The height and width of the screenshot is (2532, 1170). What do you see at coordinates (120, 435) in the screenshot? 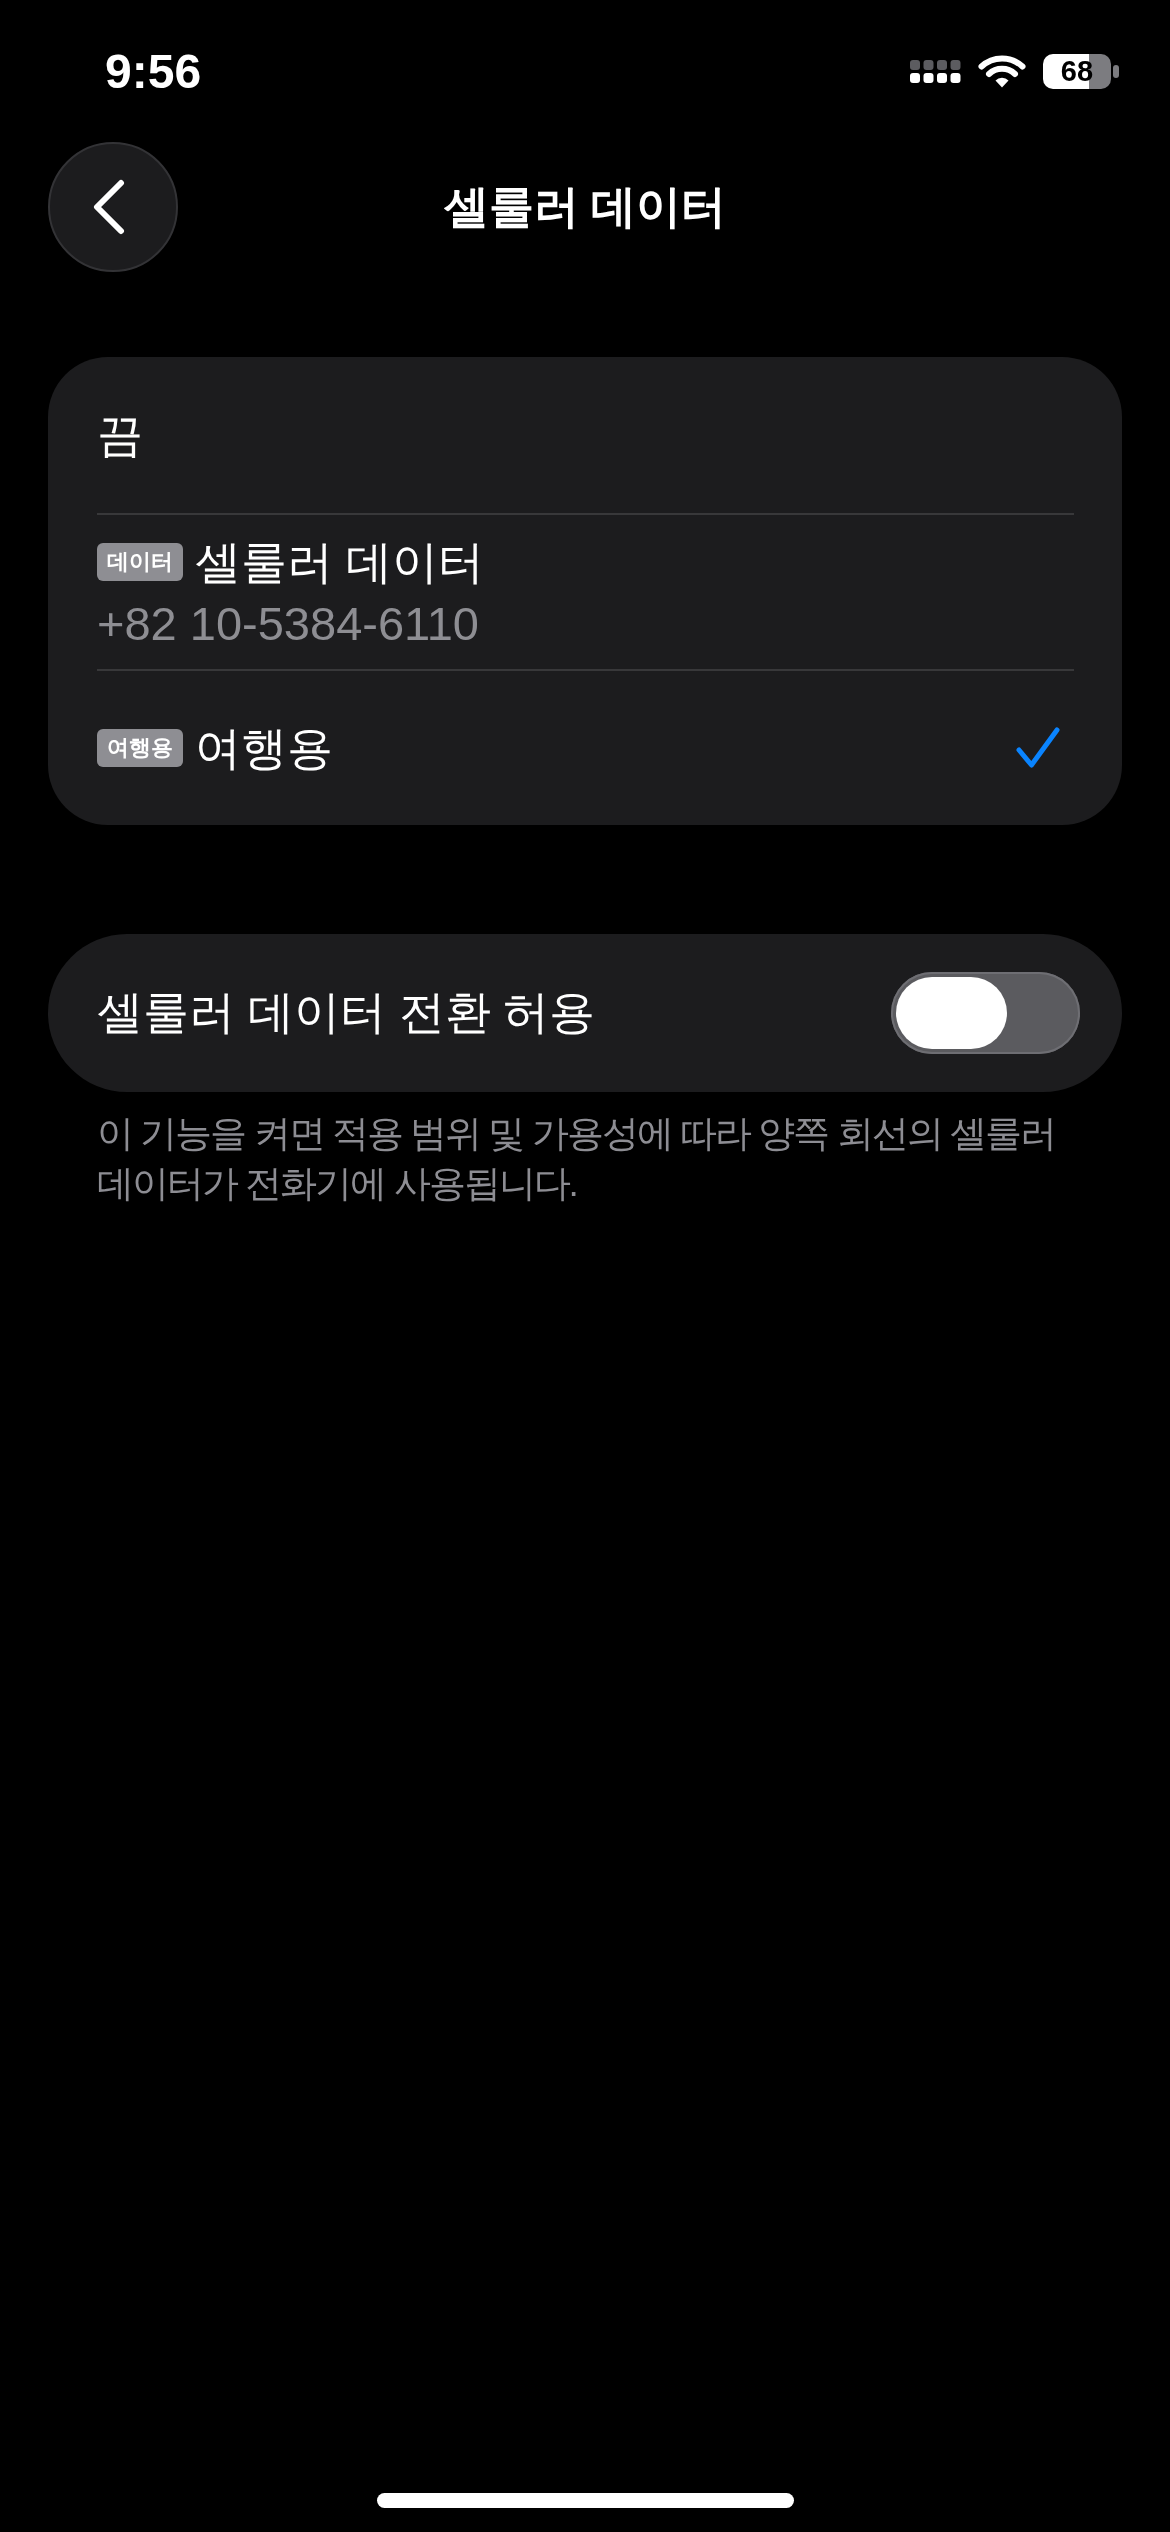
I see `line-name: 끔` at bounding box center [120, 435].